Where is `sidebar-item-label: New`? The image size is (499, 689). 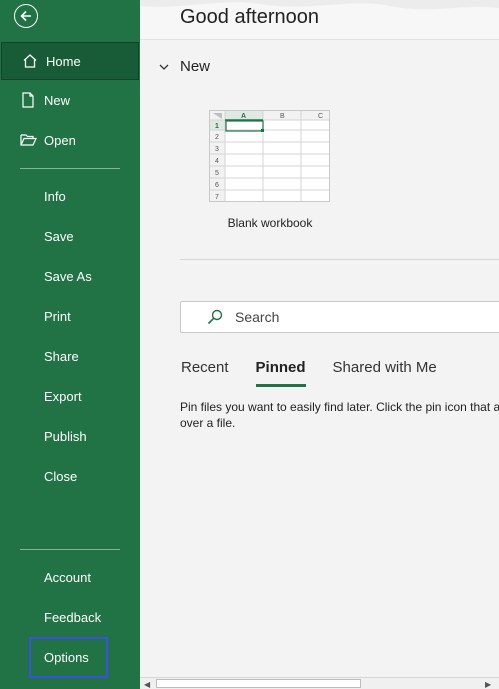 sidebar-item-label: New is located at coordinates (57, 100).